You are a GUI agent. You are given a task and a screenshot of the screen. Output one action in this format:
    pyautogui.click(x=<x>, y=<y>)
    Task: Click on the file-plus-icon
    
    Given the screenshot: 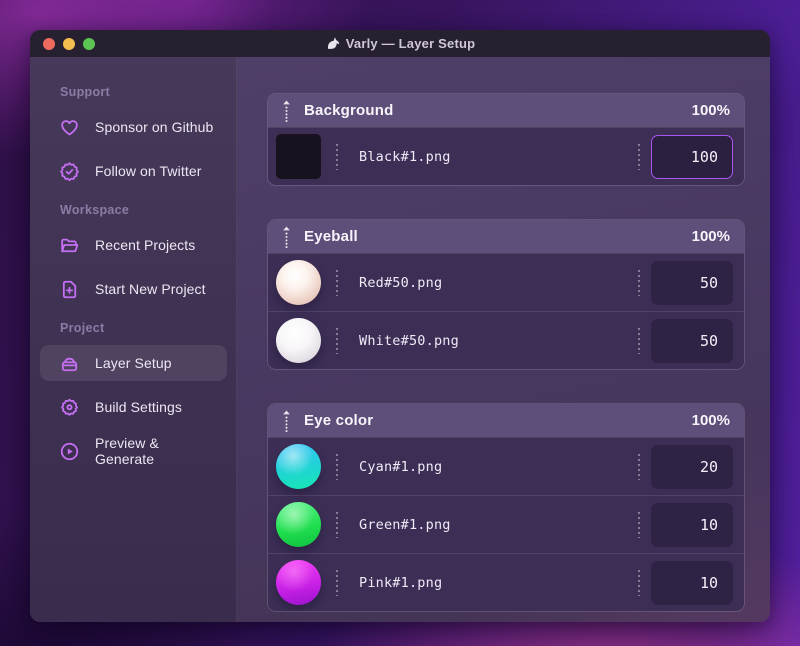 What is the action you would take?
    pyautogui.click(x=69, y=289)
    